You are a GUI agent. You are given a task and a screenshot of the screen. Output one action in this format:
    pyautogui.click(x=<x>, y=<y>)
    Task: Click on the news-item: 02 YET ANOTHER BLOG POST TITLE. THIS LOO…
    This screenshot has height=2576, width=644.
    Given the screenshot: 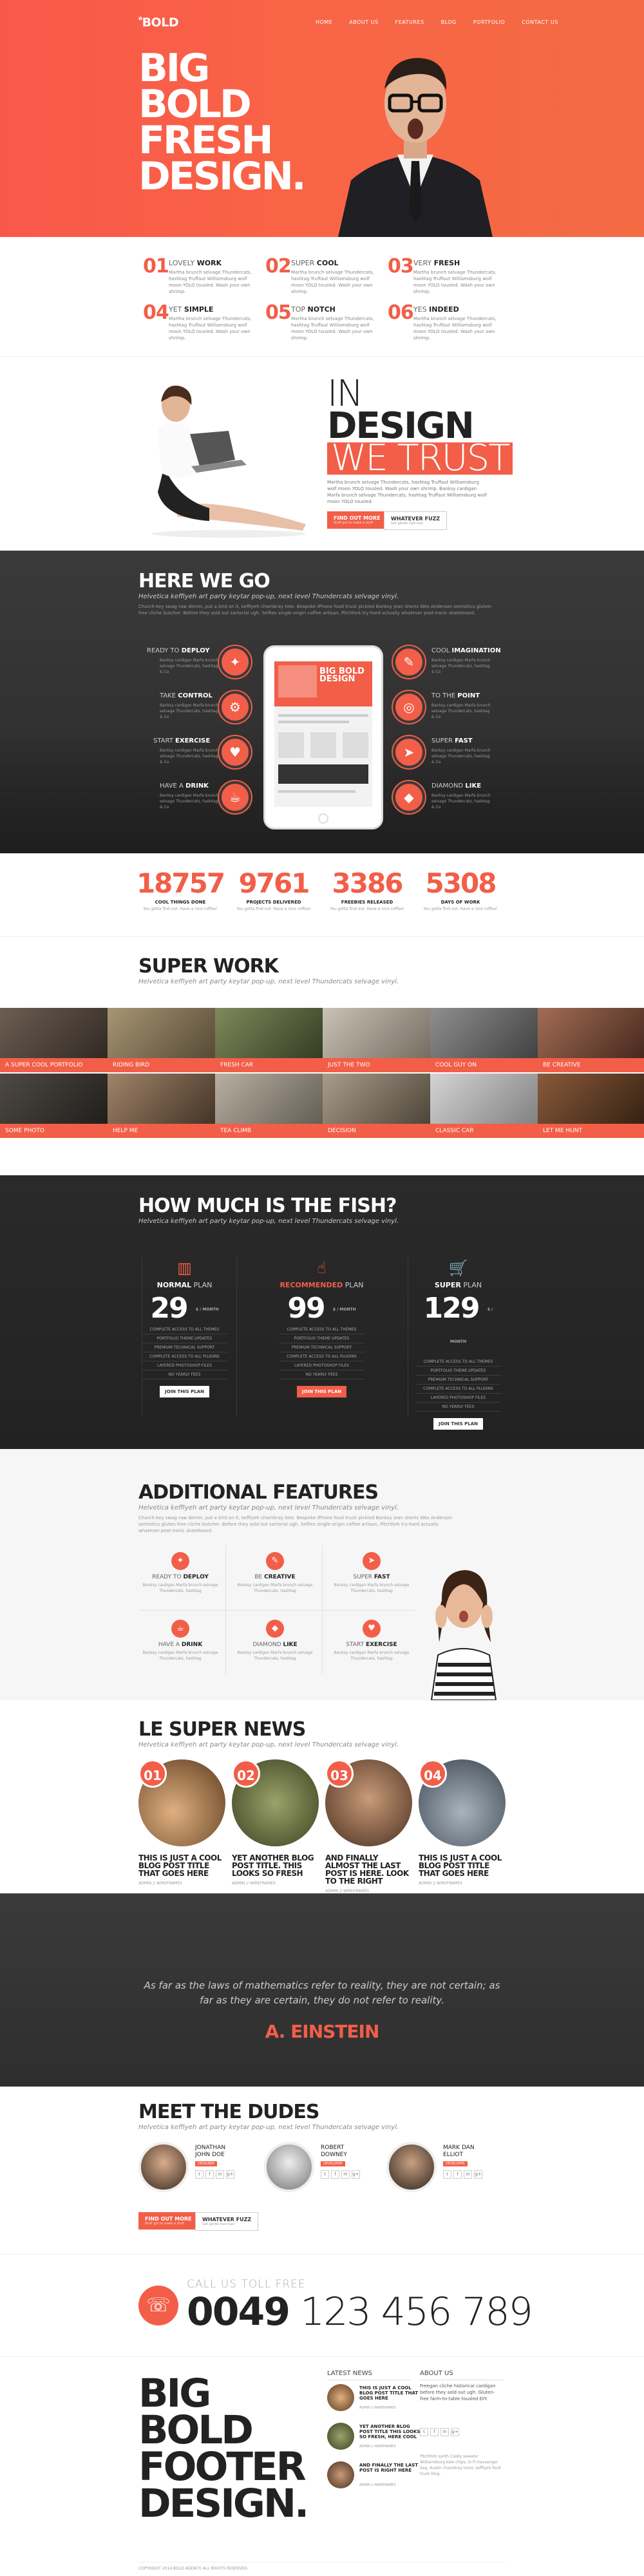 What is the action you would take?
    pyautogui.click(x=275, y=1822)
    